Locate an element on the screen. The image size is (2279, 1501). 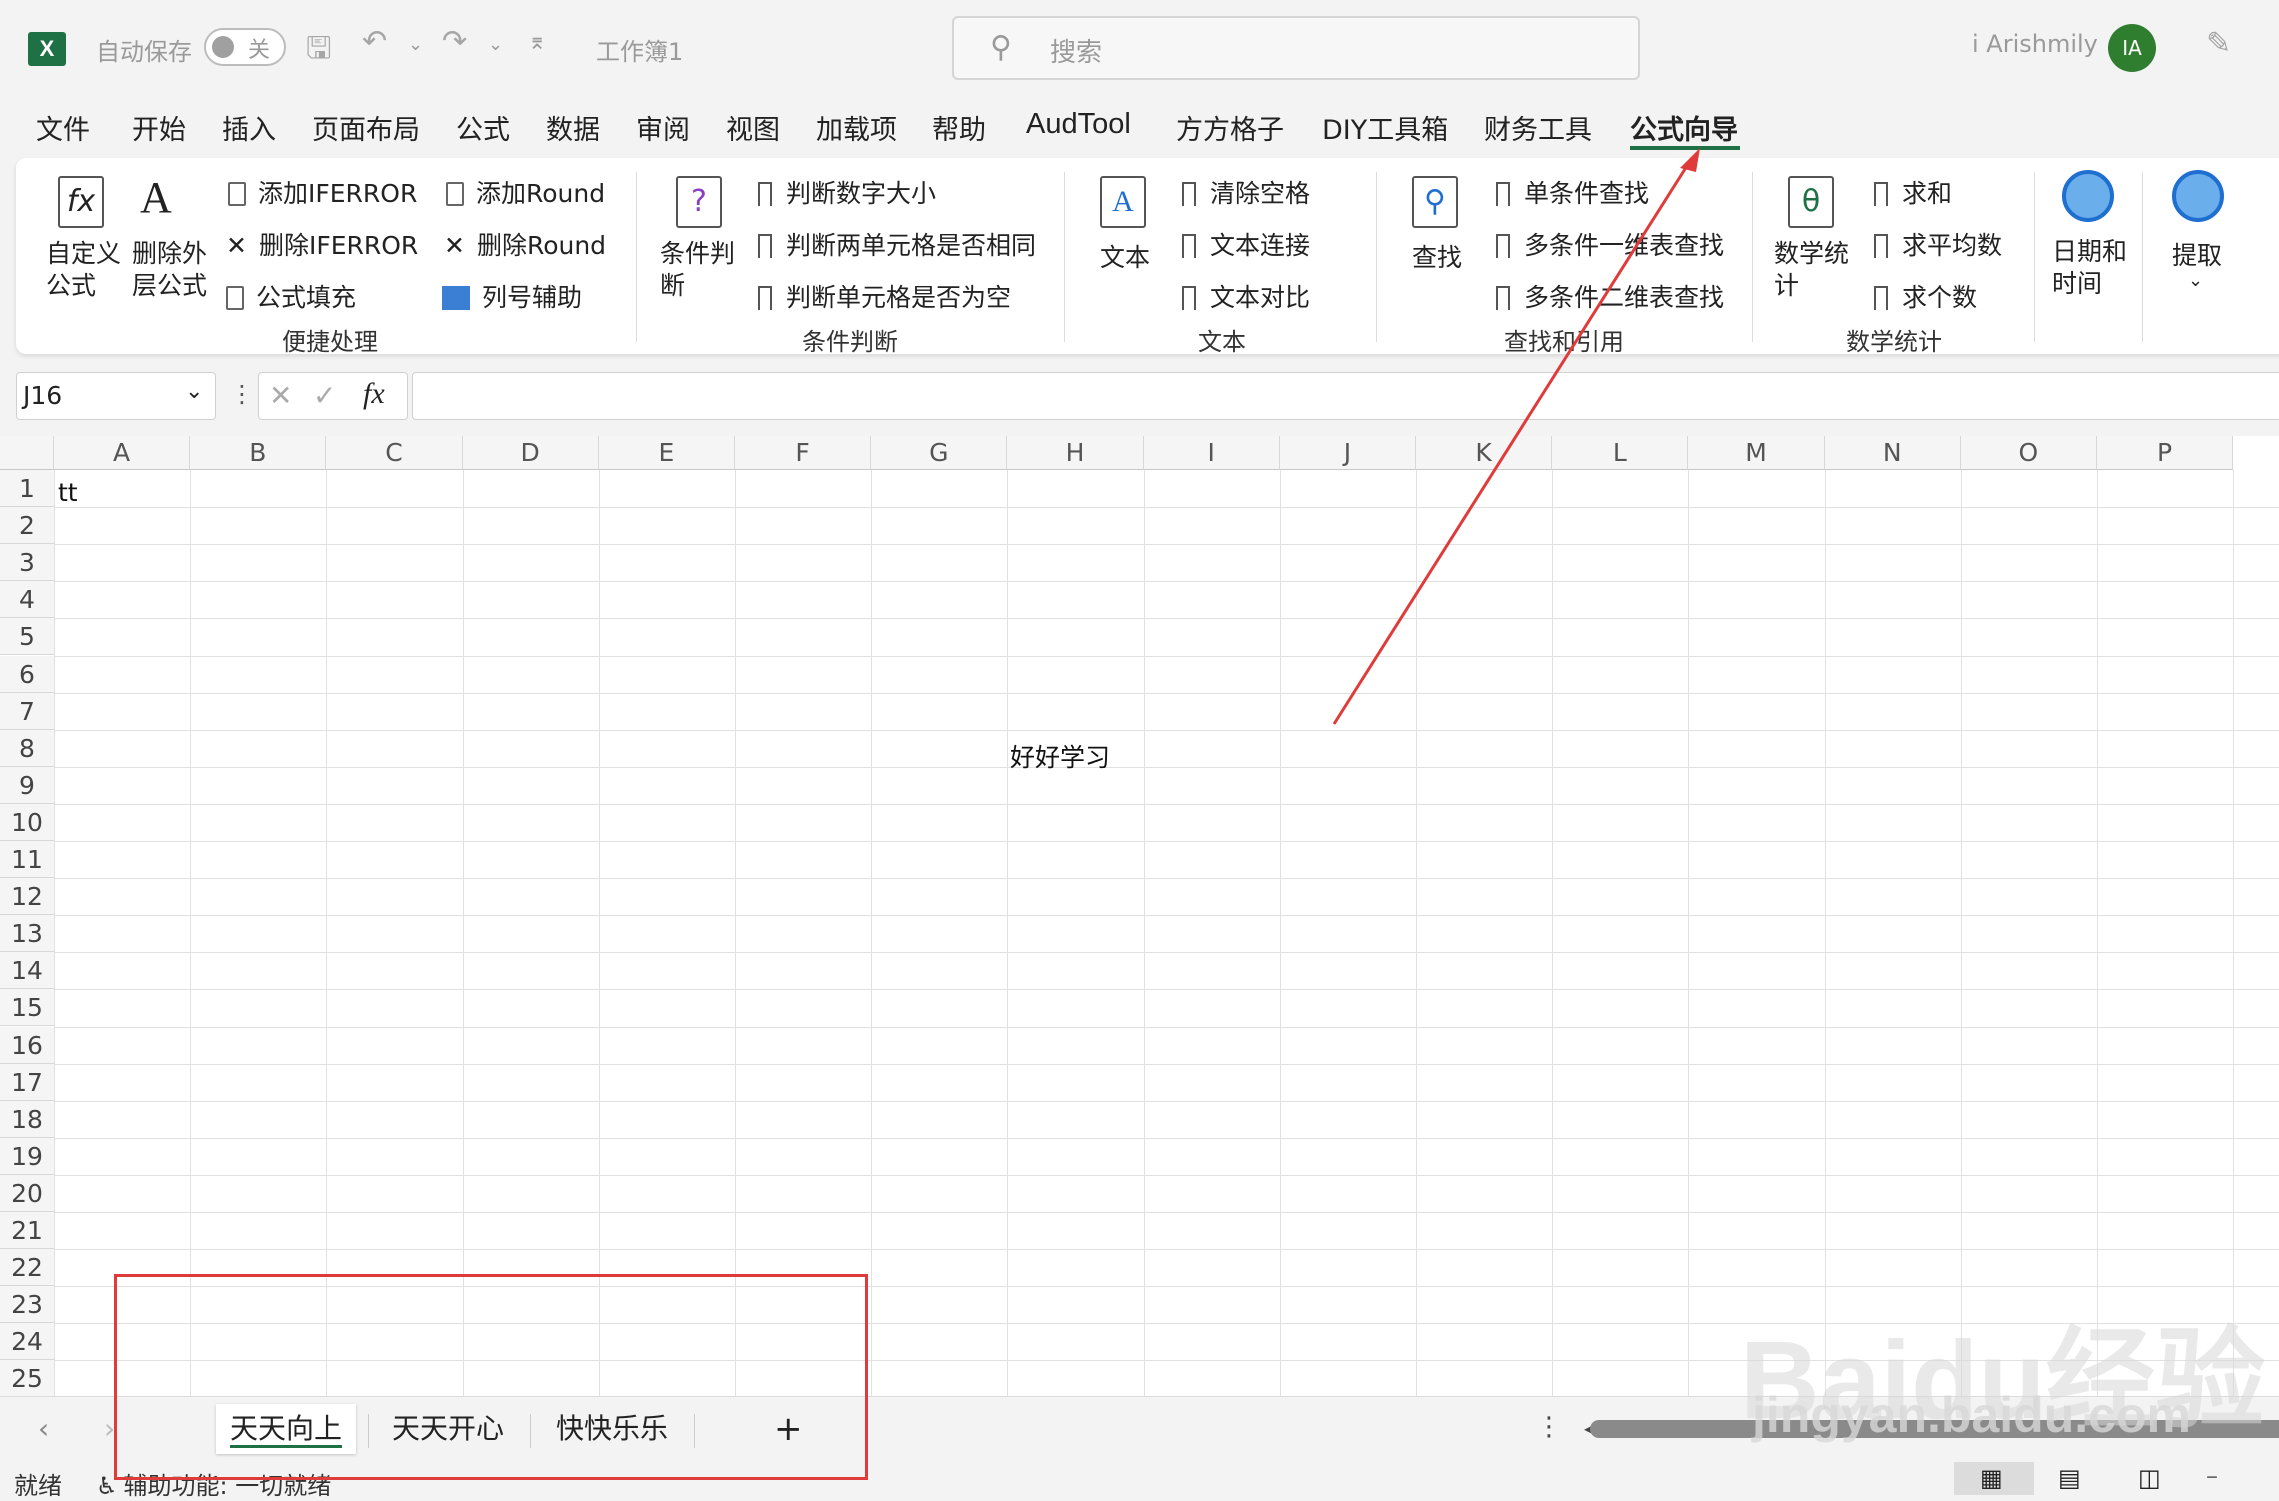
annotation-overlay is located at coordinates (1516, 436).